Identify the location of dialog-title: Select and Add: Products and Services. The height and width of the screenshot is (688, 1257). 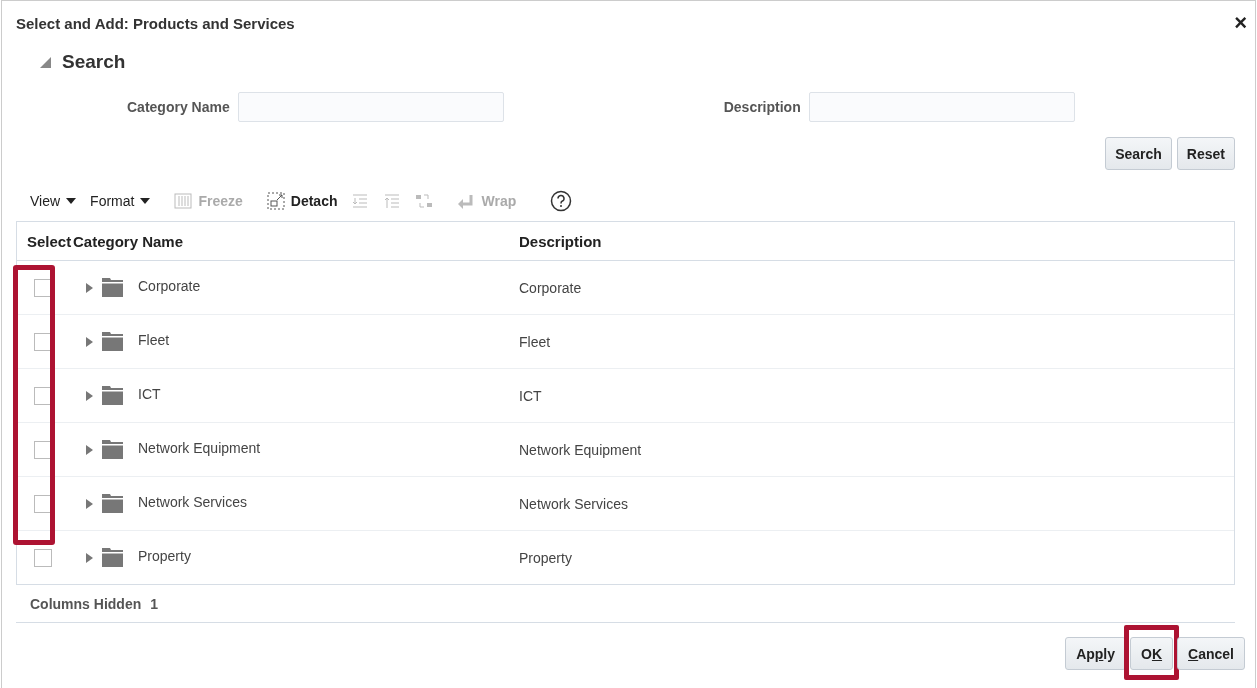
(155, 23).